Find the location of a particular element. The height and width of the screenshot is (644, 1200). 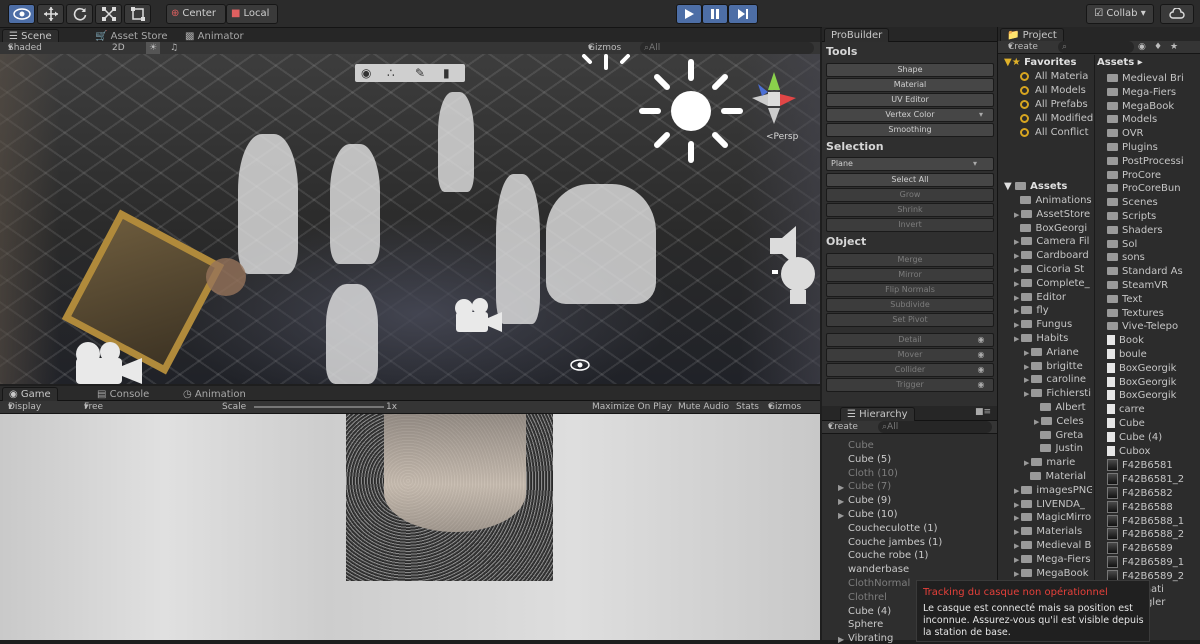

cloud-icon is located at coordinates (1177, 14).